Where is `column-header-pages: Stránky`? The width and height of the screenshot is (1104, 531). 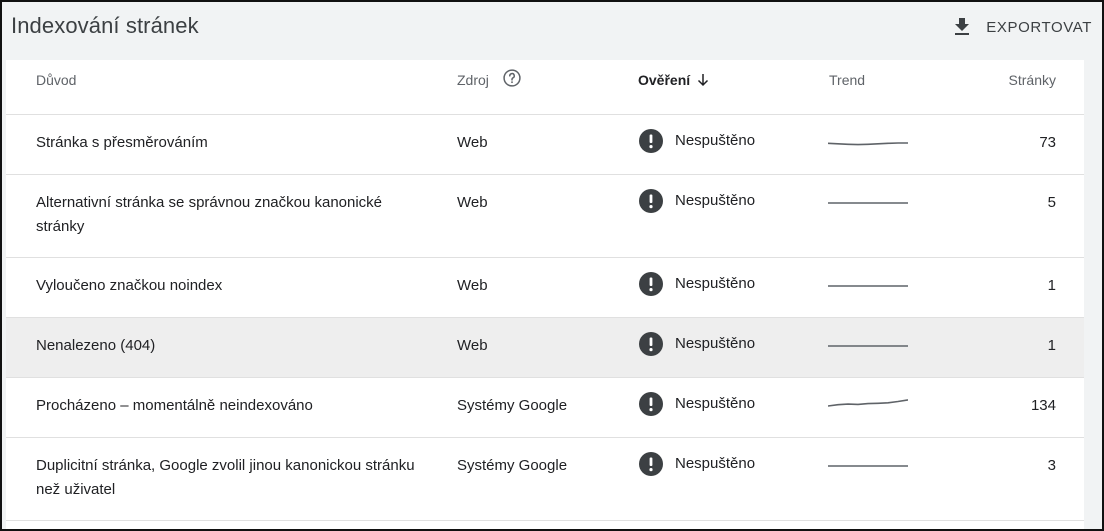 column-header-pages: Stránky is located at coordinates (1032, 80).